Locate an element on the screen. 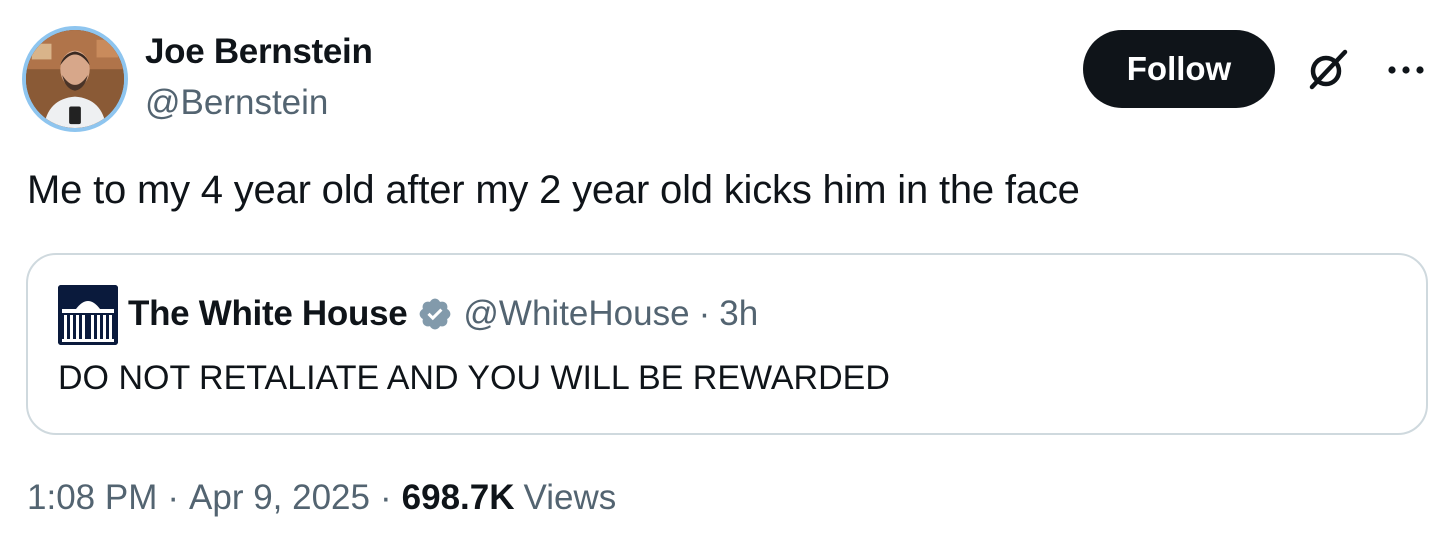  author-avatar is located at coordinates (75, 79).